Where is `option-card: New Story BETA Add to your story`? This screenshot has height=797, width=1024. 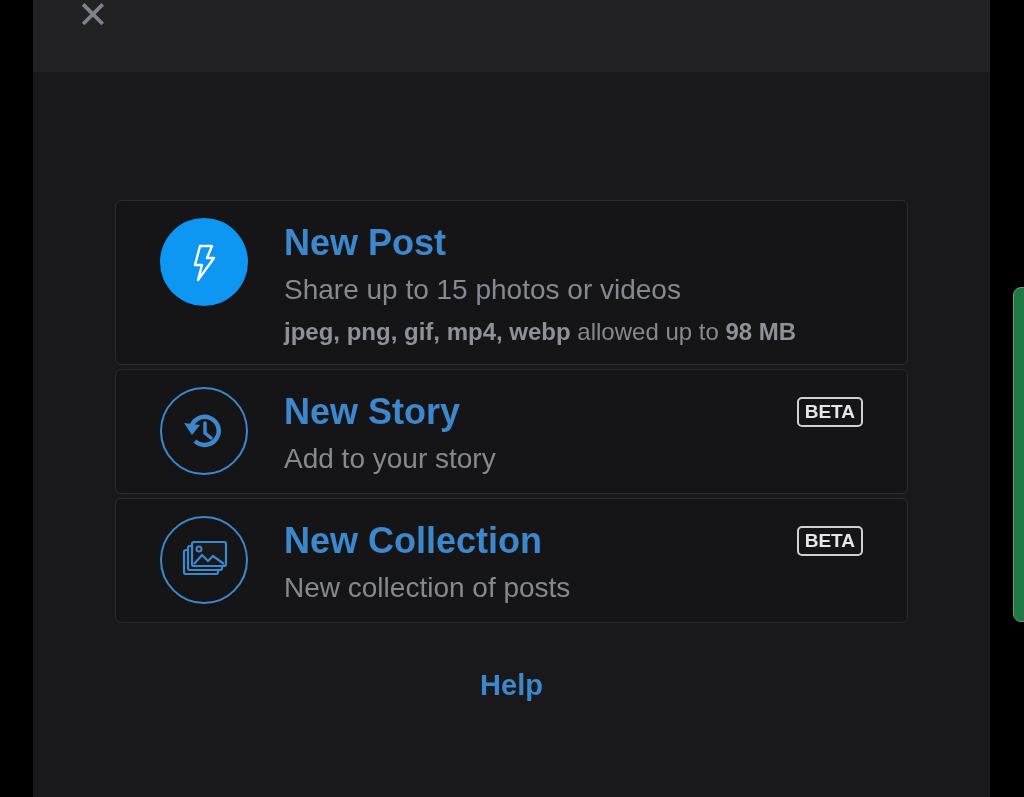
option-card: New Story BETA Add to your story is located at coordinates (511, 431).